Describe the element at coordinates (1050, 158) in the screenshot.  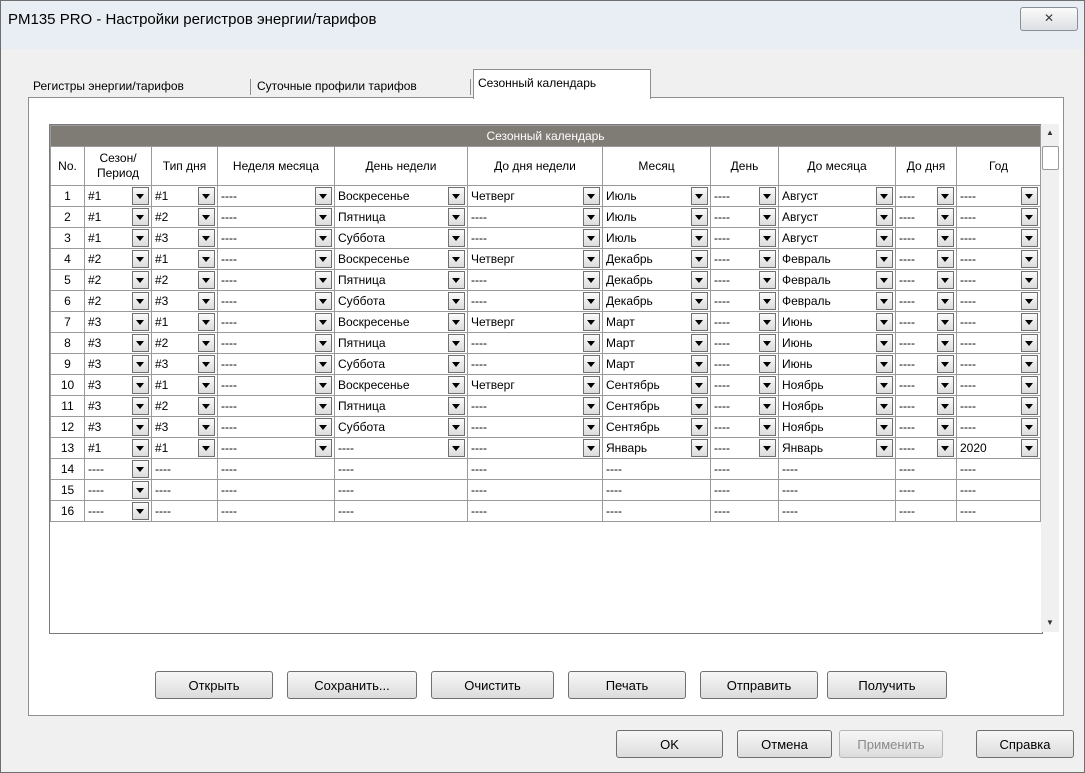
I see `scroll-thumb` at that location.